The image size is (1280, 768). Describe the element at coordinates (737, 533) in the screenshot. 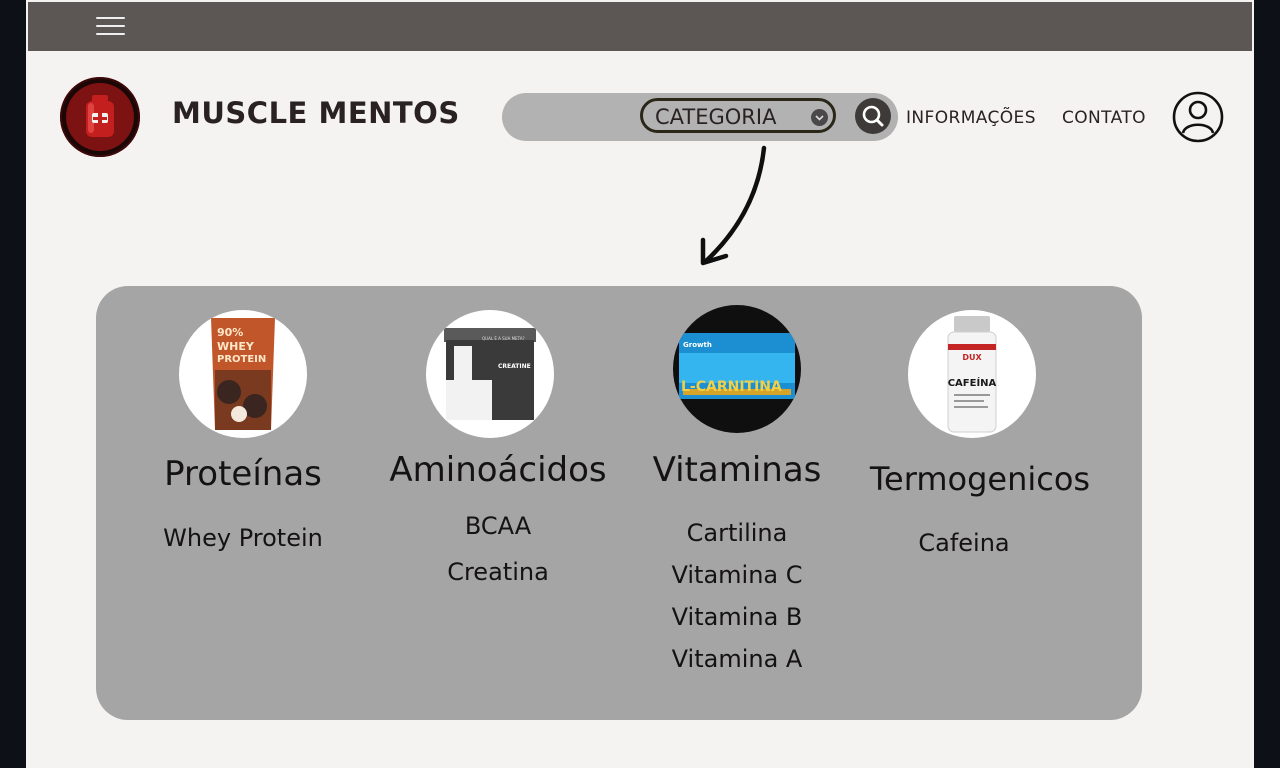

I see `category-item: Cartilina` at that location.